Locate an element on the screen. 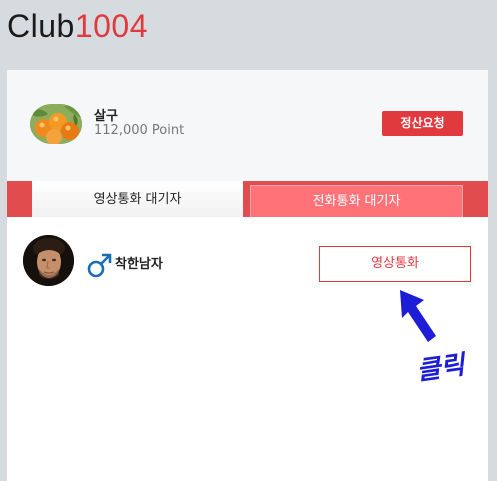 This screenshot has height=481, width=497. video-call-button: 영상통화 is located at coordinates (395, 264).